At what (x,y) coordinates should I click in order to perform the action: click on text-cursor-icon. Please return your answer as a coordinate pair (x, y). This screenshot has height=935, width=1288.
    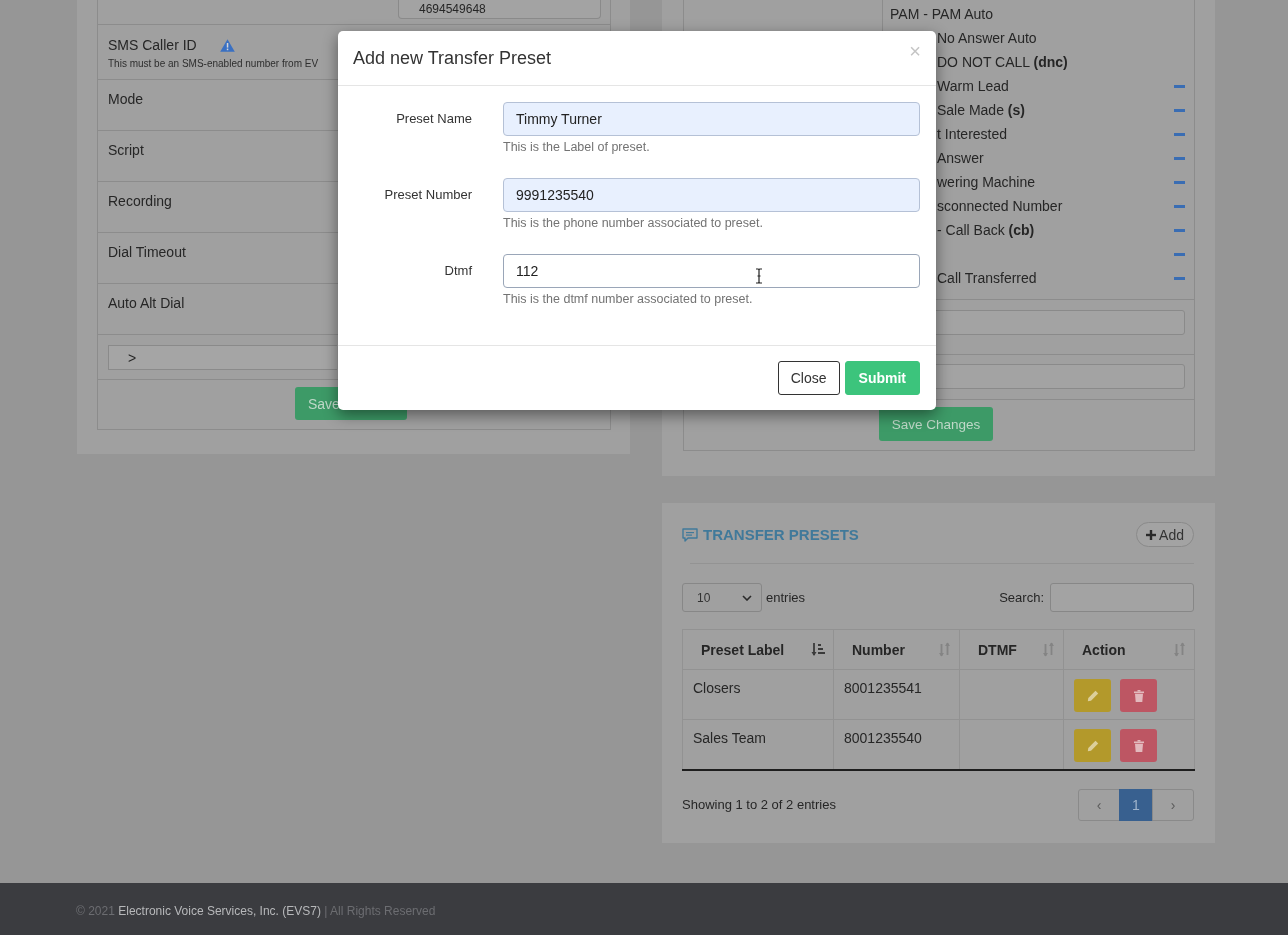
    Looking at the image, I should click on (759, 276).